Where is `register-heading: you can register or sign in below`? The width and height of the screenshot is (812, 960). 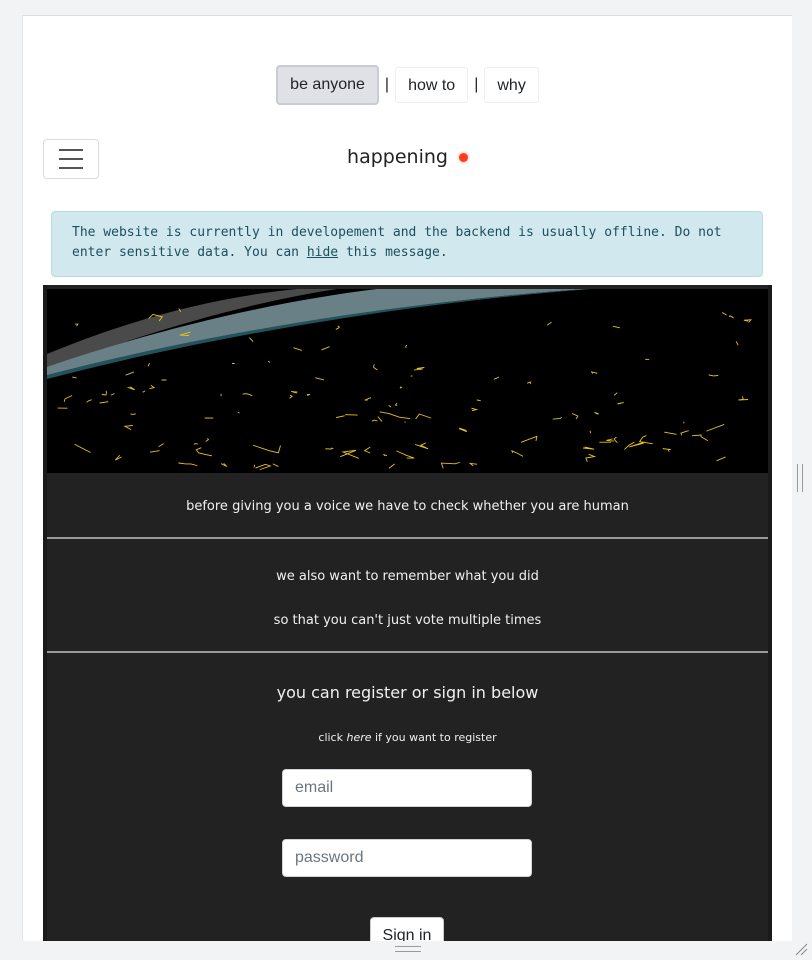
register-heading: you can register or sign in below is located at coordinates (407, 692).